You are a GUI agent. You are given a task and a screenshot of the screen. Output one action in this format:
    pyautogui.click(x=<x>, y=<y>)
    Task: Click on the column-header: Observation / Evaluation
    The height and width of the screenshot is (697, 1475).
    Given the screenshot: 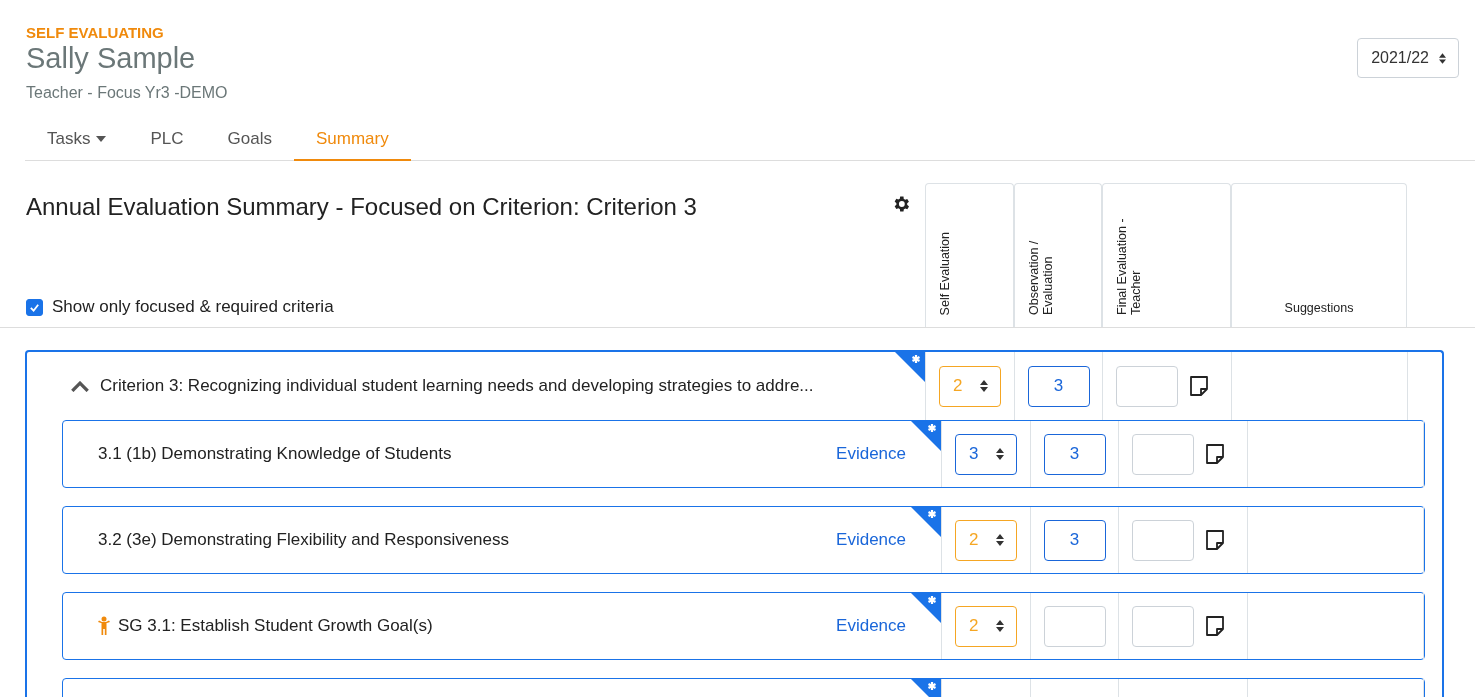 What is the action you would take?
    pyautogui.click(x=1058, y=255)
    